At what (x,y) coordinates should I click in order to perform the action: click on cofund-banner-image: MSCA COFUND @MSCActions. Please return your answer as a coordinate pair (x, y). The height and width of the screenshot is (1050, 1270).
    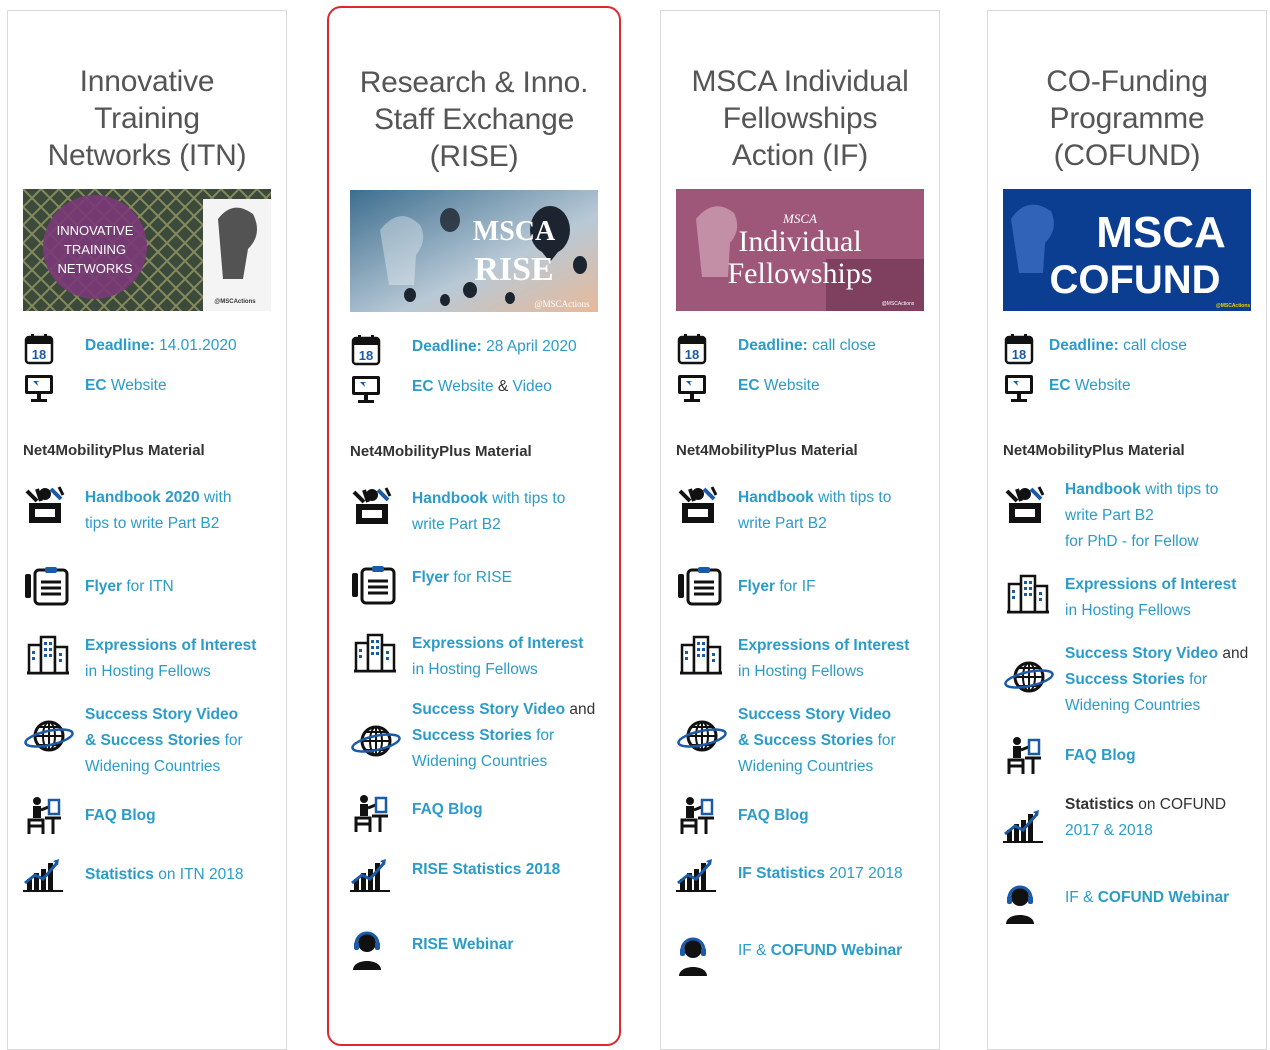
    Looking at the image, I should click on (1127, 250).